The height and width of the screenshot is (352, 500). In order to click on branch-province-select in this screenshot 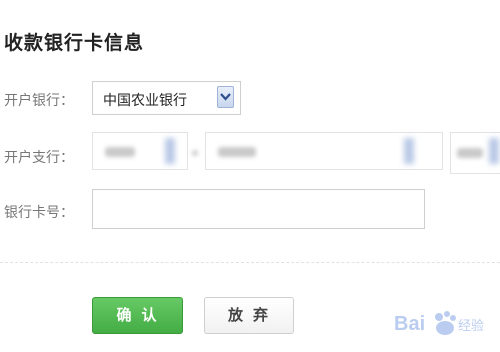, I will do `click(140, 151)`.